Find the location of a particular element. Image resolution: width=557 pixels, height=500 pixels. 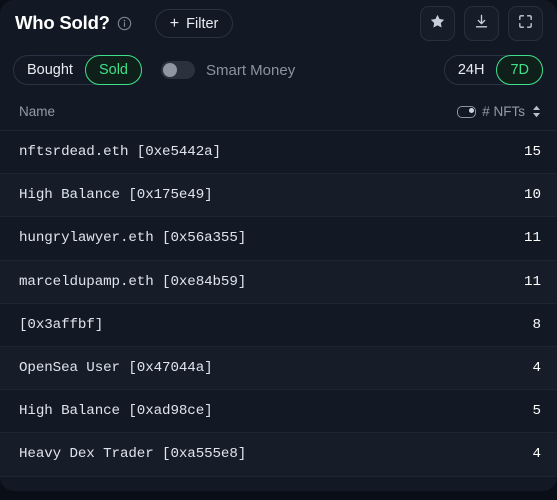

download-button is located at coordinates (481, 23).